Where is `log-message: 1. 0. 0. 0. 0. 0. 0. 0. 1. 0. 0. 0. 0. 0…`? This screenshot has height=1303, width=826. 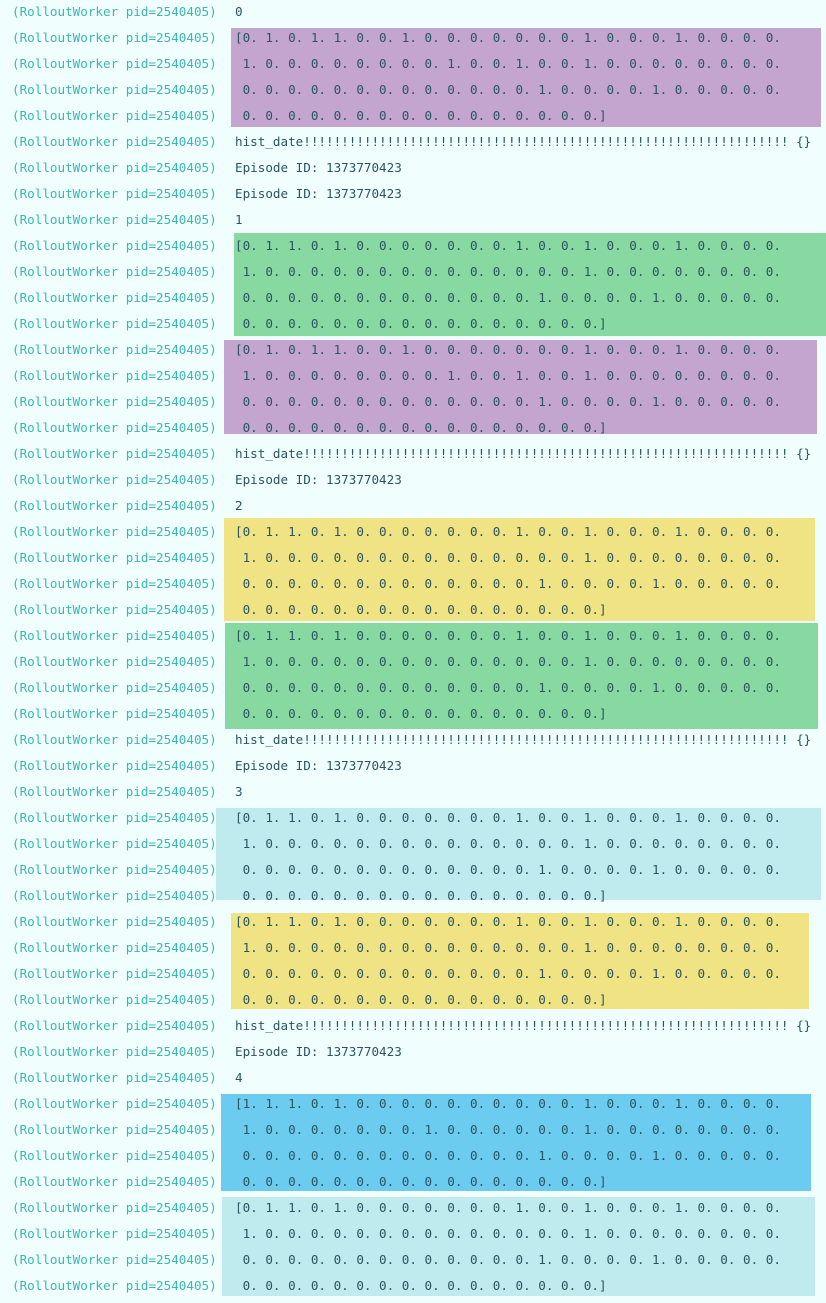 log-message: 1. 0. 0. 0. 0. 0. 0. 0. 1. 0. 0. 0. 0. 0… is located at coordinates (508, 1129).